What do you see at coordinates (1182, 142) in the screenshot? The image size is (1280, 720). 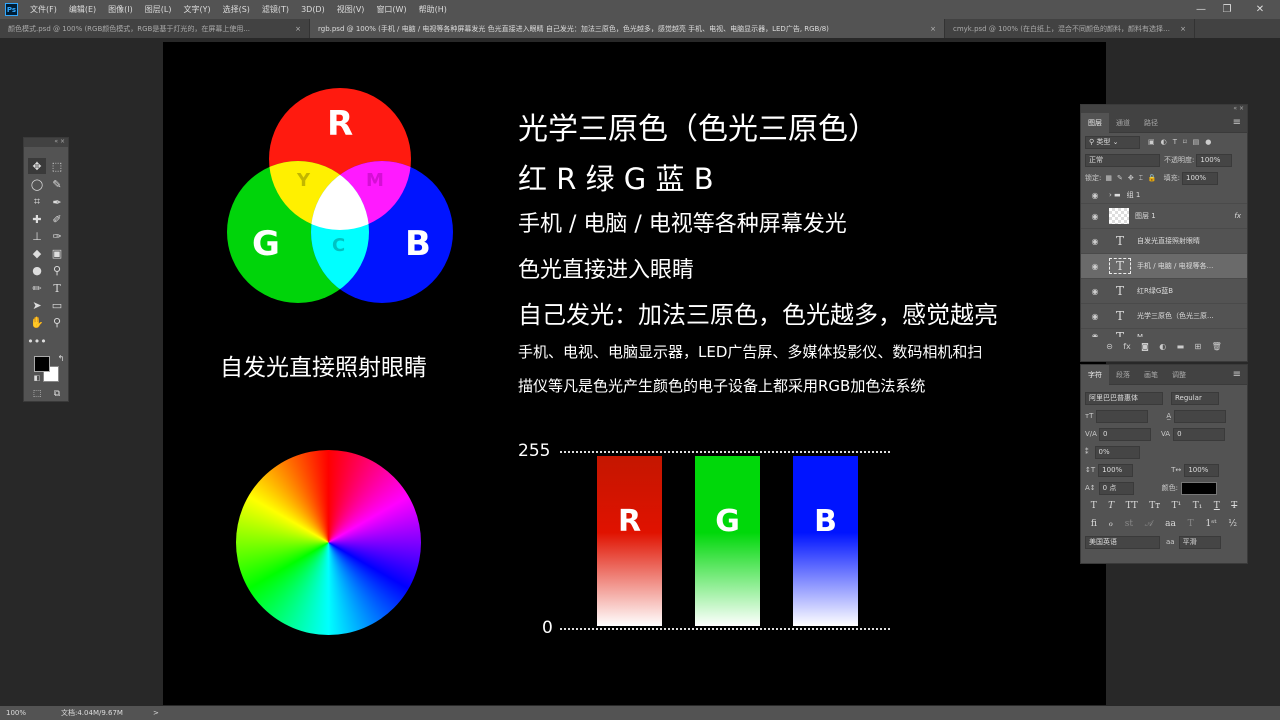 I see `filter-icons: ▣◐T⌑▤●` at bounding box center [1182, 142].